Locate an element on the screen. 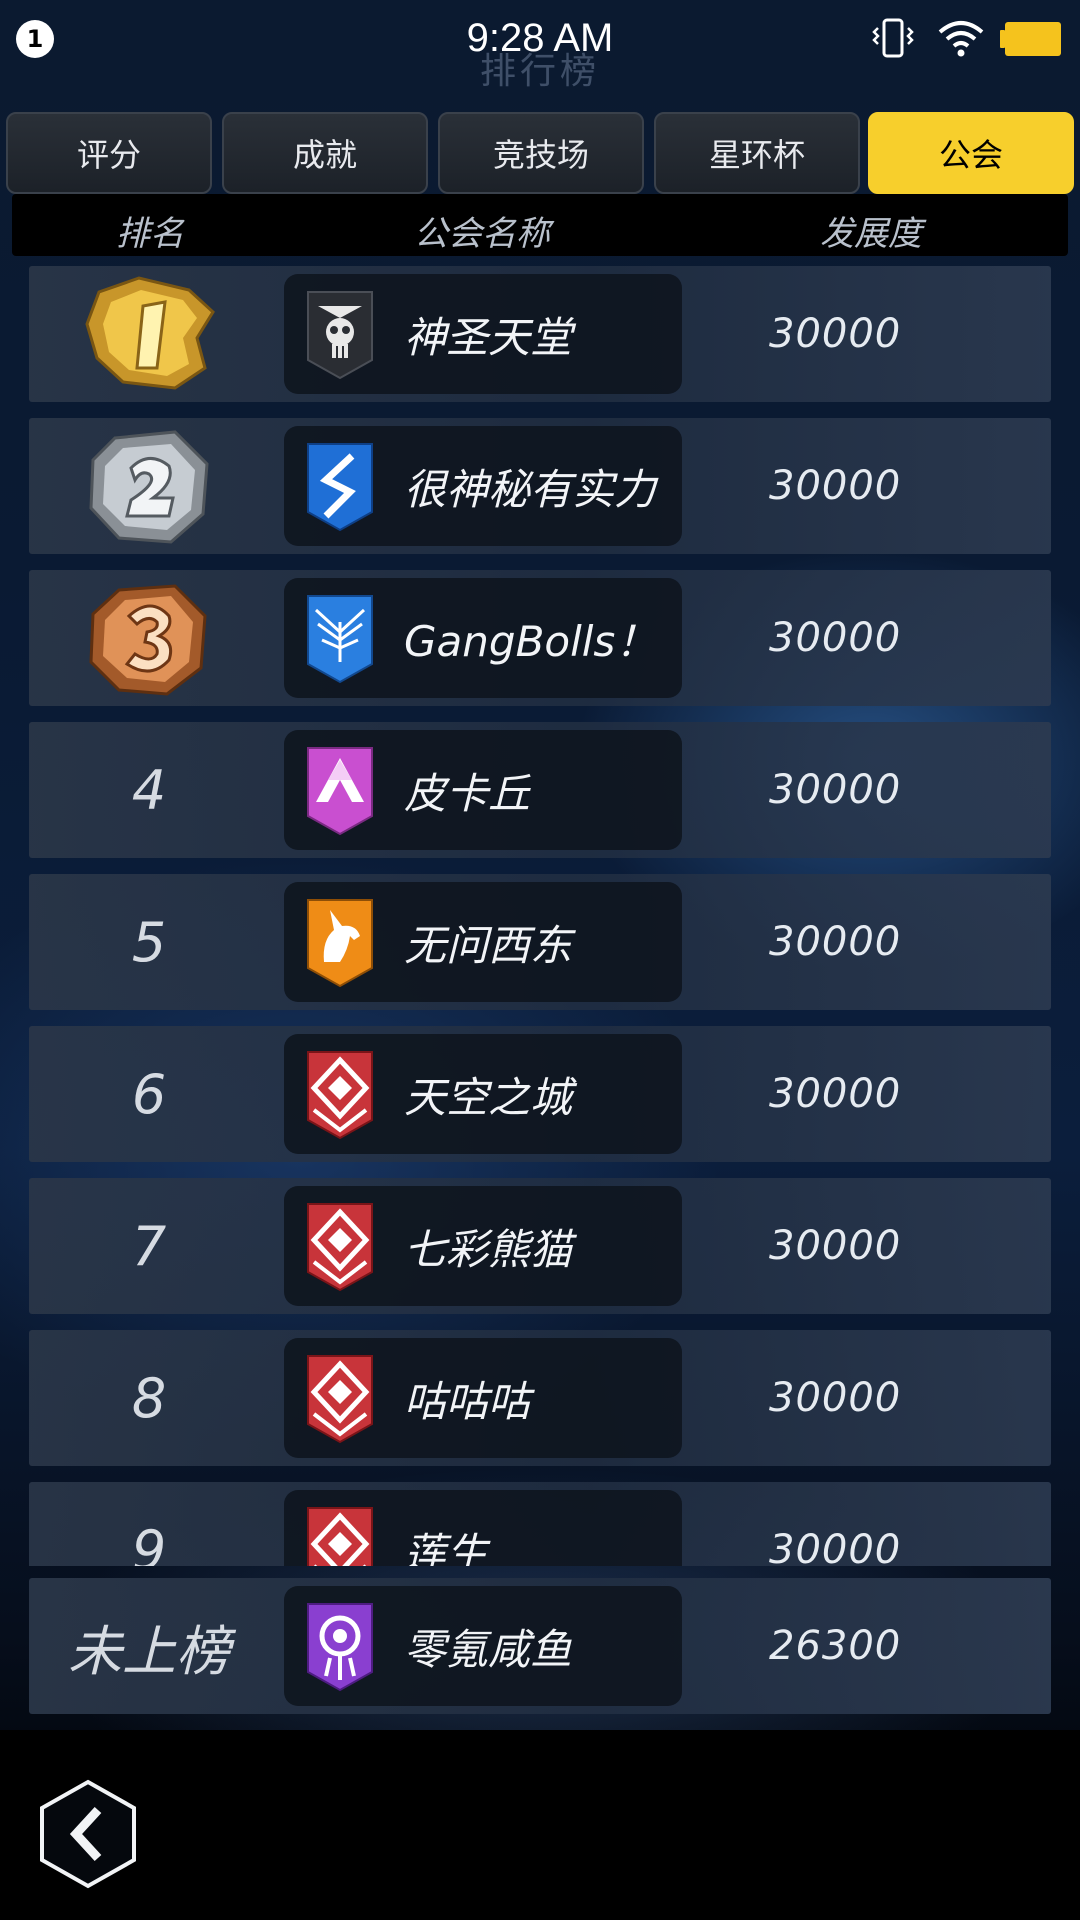 The image size is (1080, 1920). leaderboard-row: 9 莲生 30000 is located at coordinates (540, 1524).